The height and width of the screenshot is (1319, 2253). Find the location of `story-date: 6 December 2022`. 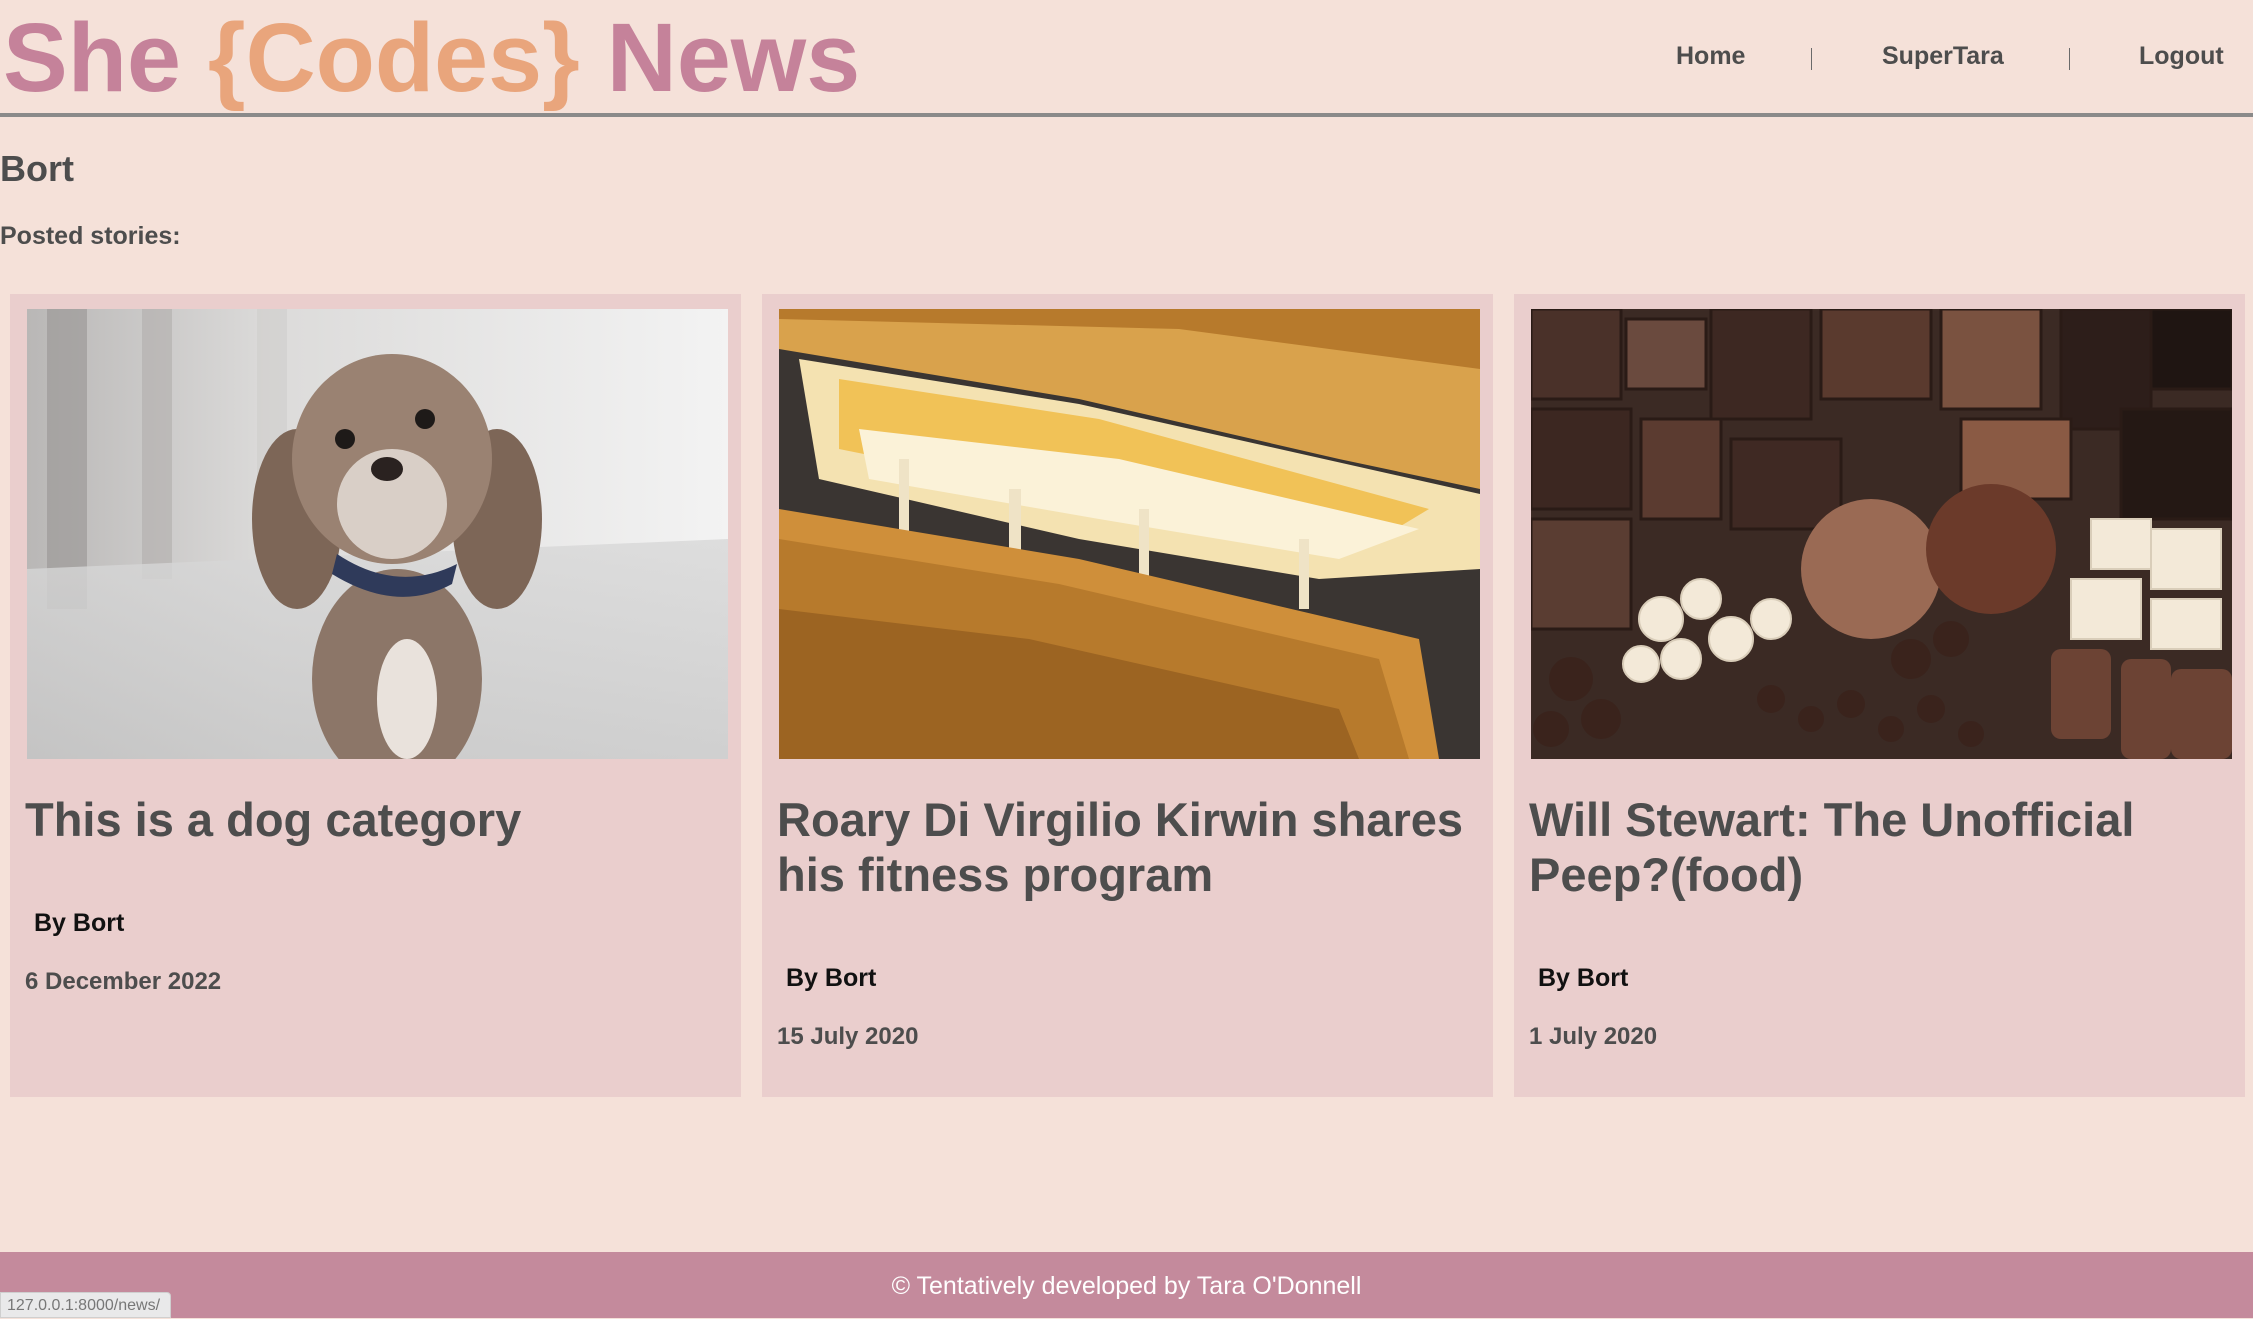

story-date: 6 December 2022 is located at coordinates (123, 981).